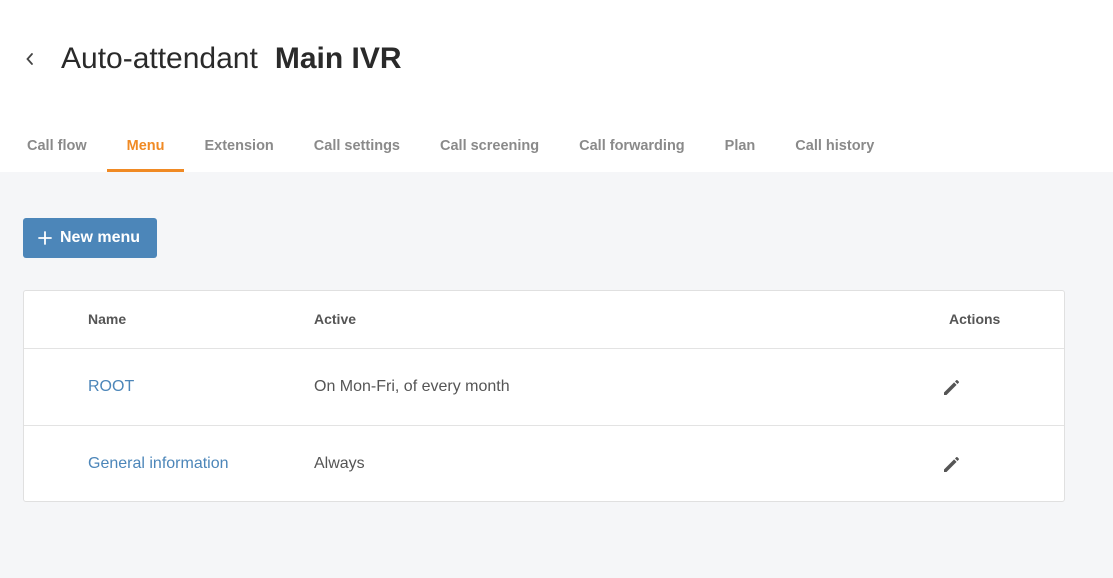  Describe the element at coordinates (158, 464) in the screenshot. I see `menu-name-link: General information` at that location.